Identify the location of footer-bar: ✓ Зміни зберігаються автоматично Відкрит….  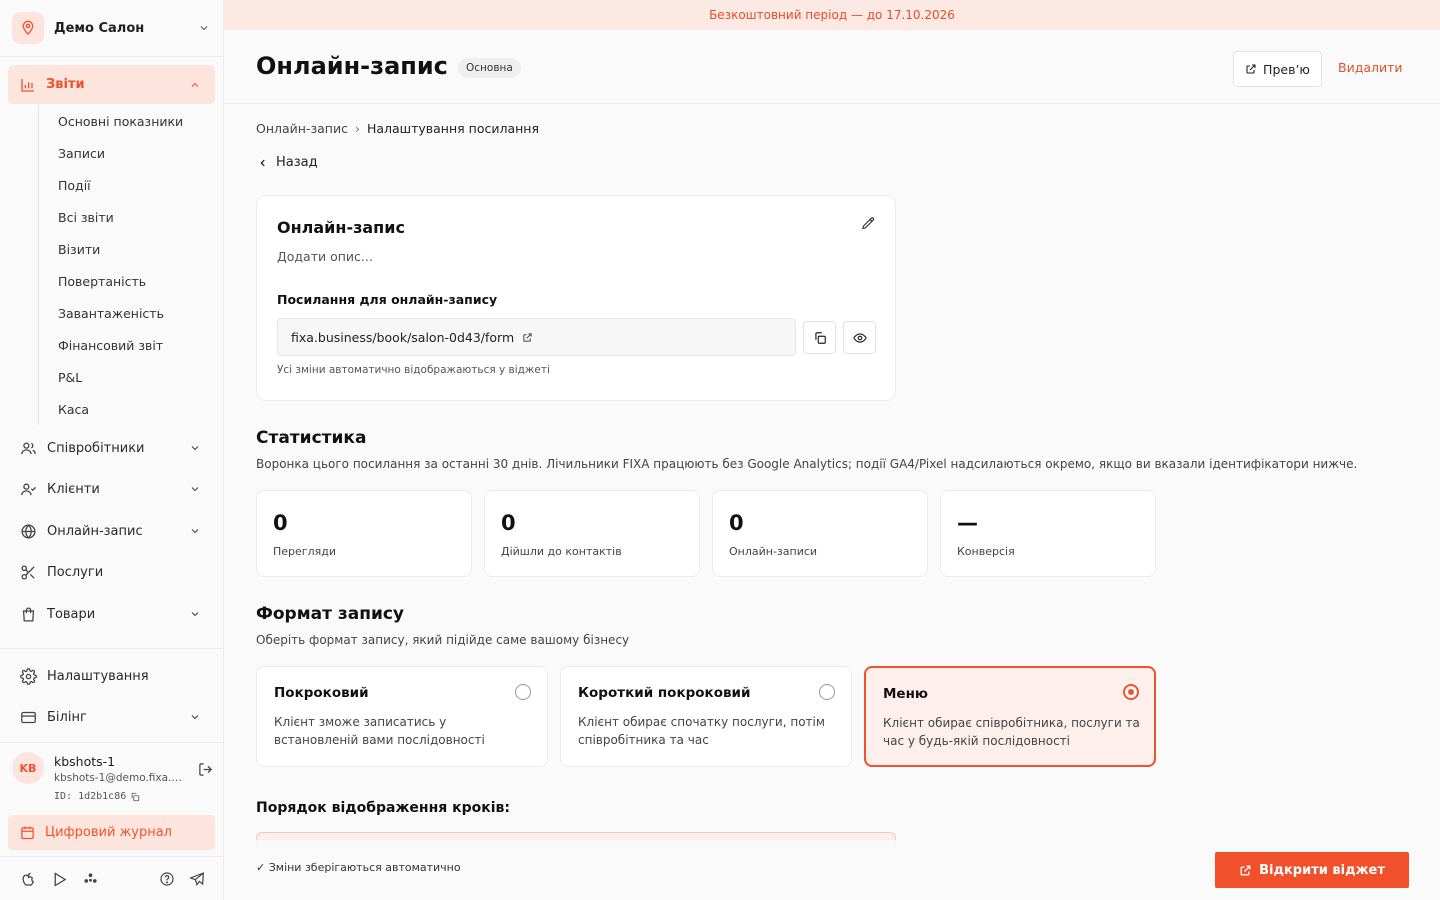
(832, 870).